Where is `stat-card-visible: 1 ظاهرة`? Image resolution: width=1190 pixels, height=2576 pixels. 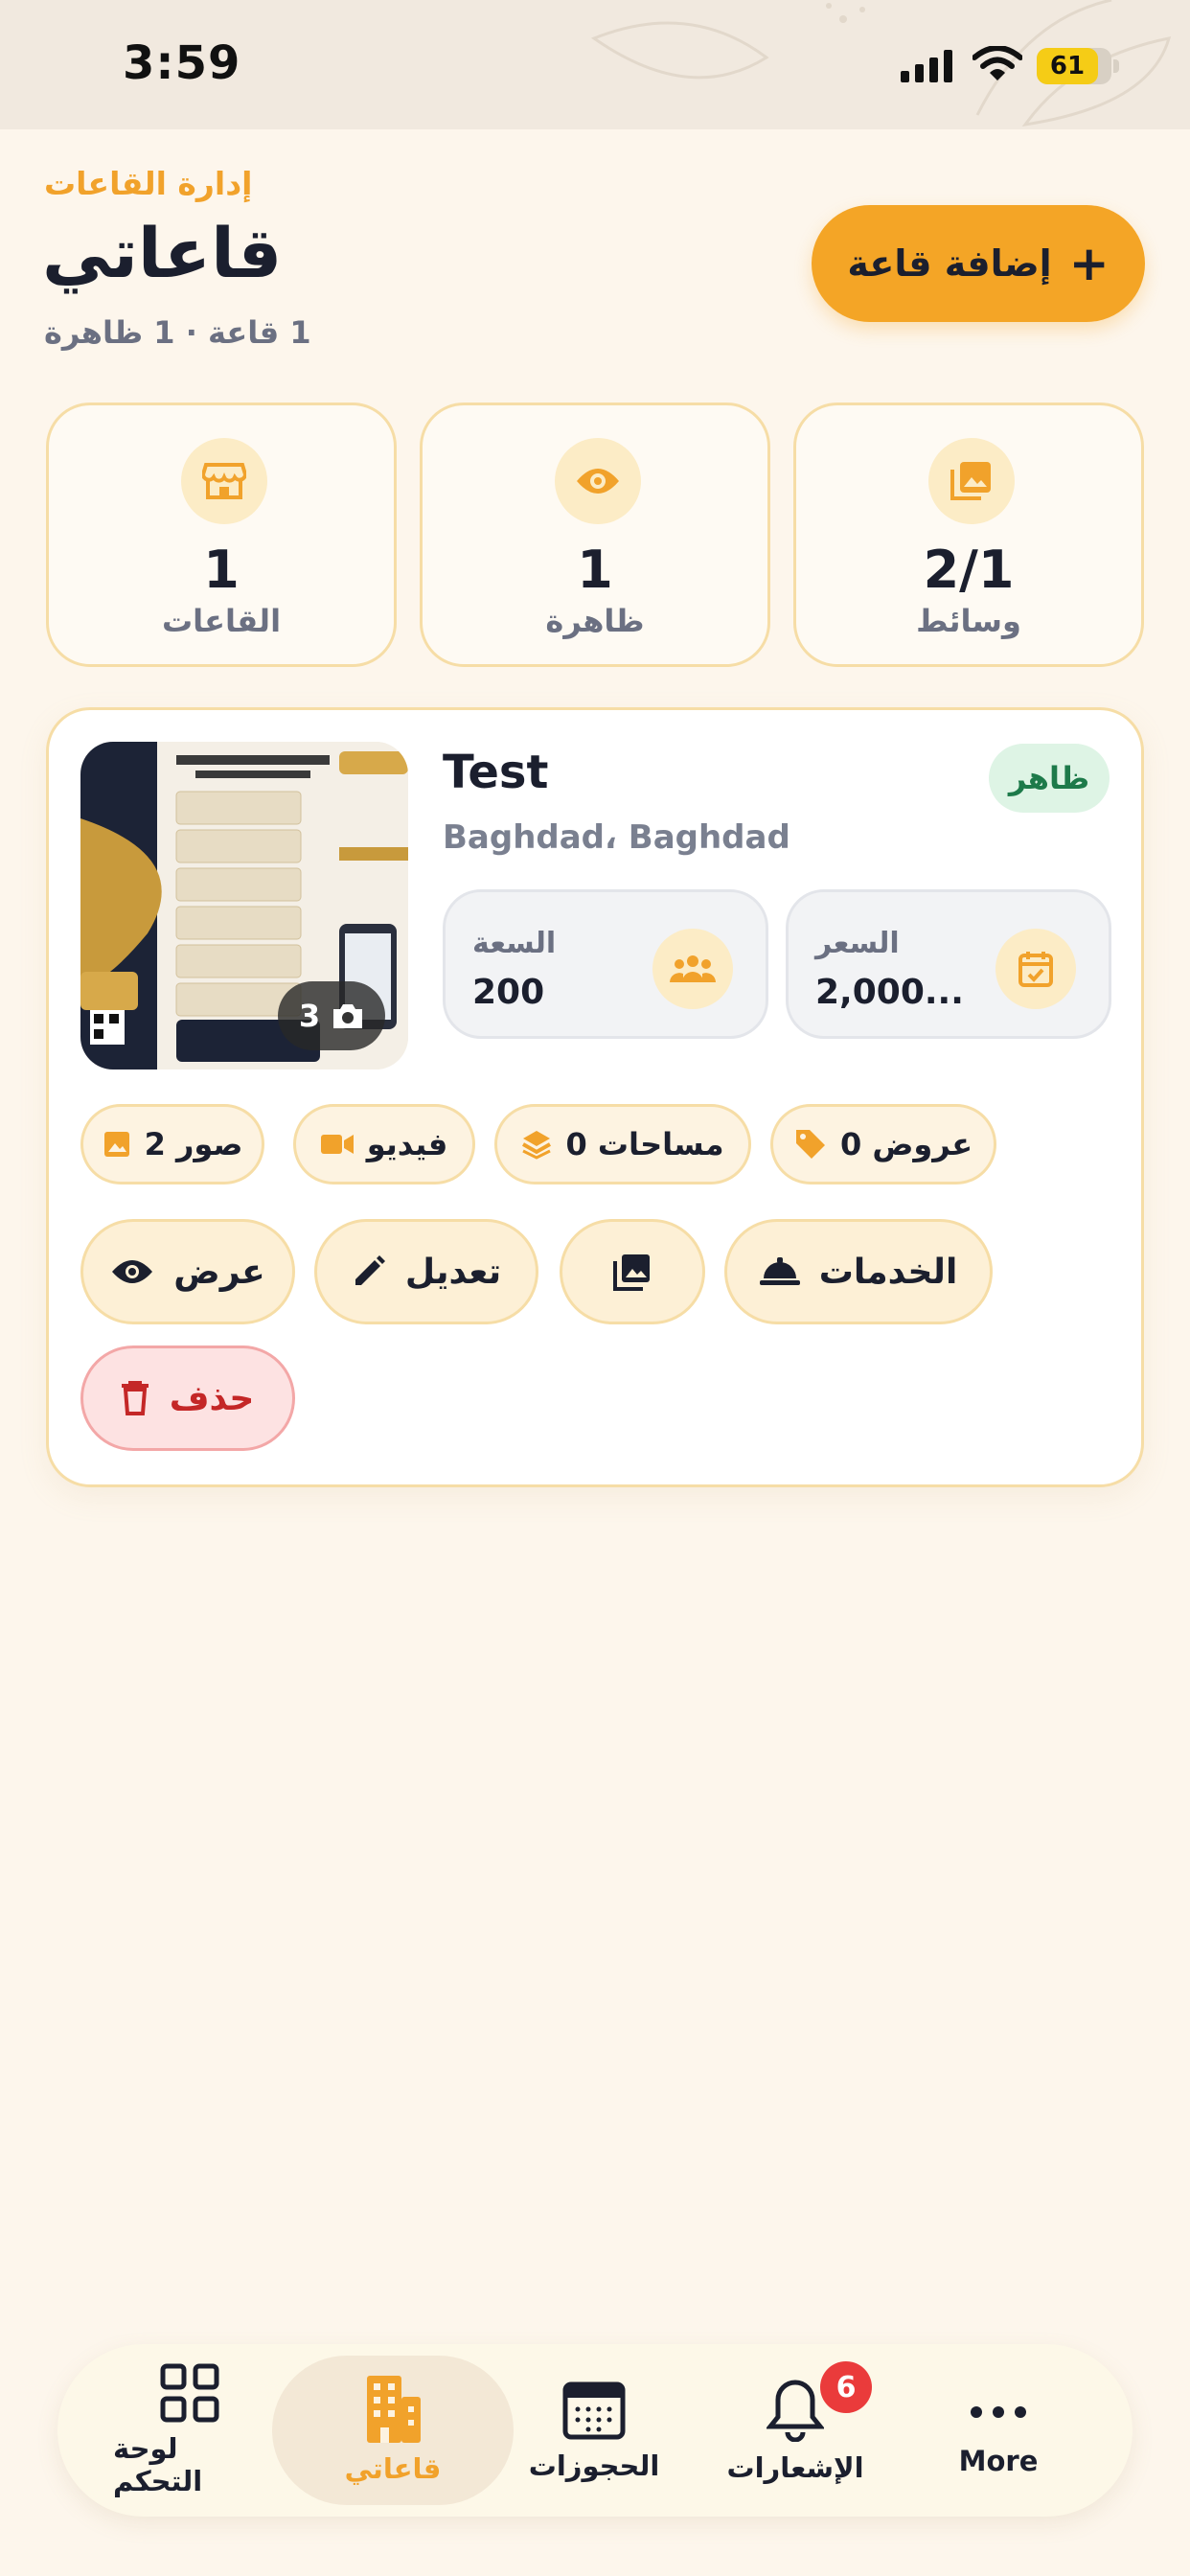
stat-card-visible: 1 ظاهرة is located at coordinates (595, 534).